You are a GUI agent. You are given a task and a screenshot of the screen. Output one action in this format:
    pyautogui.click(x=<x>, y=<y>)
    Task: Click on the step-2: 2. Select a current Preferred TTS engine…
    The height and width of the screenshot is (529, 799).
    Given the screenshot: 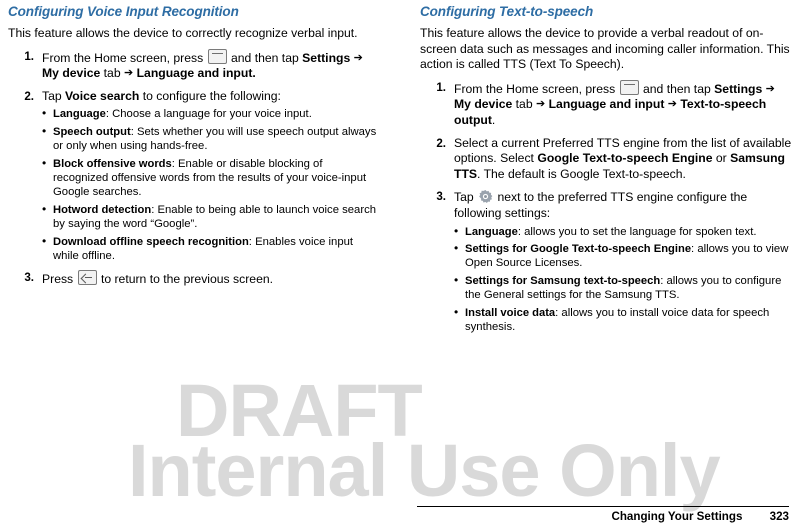 What is the action you would take?
    pyautogui.click(x=606, y=159)
    